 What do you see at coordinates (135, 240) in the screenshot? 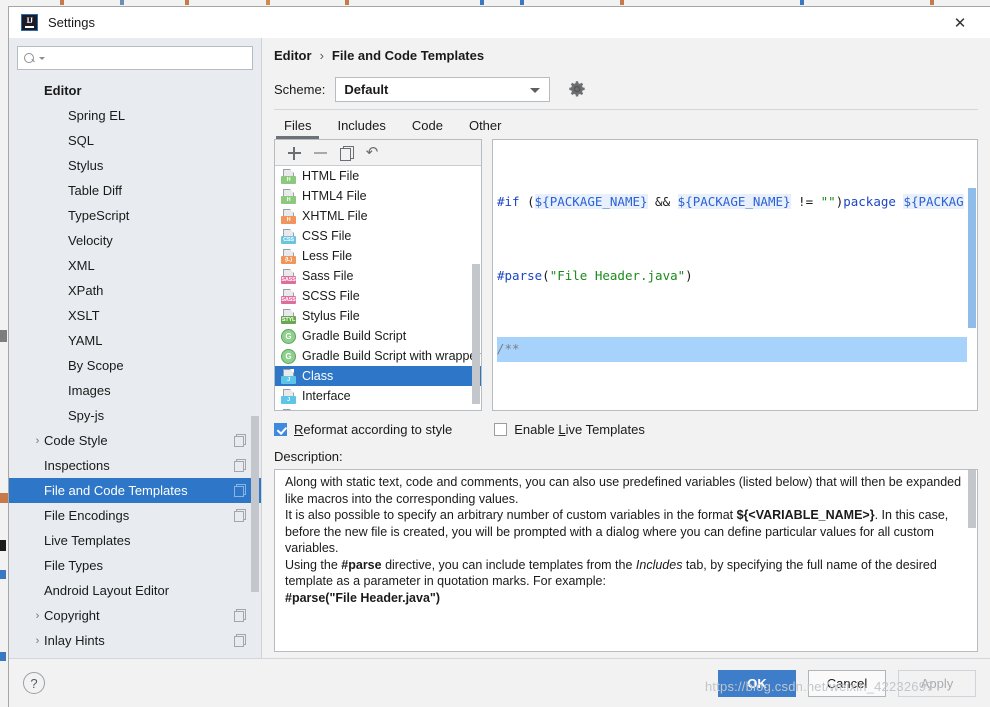
I see `sidebar-item-velocity: ›Velocity` at bounding box center [135, 240].